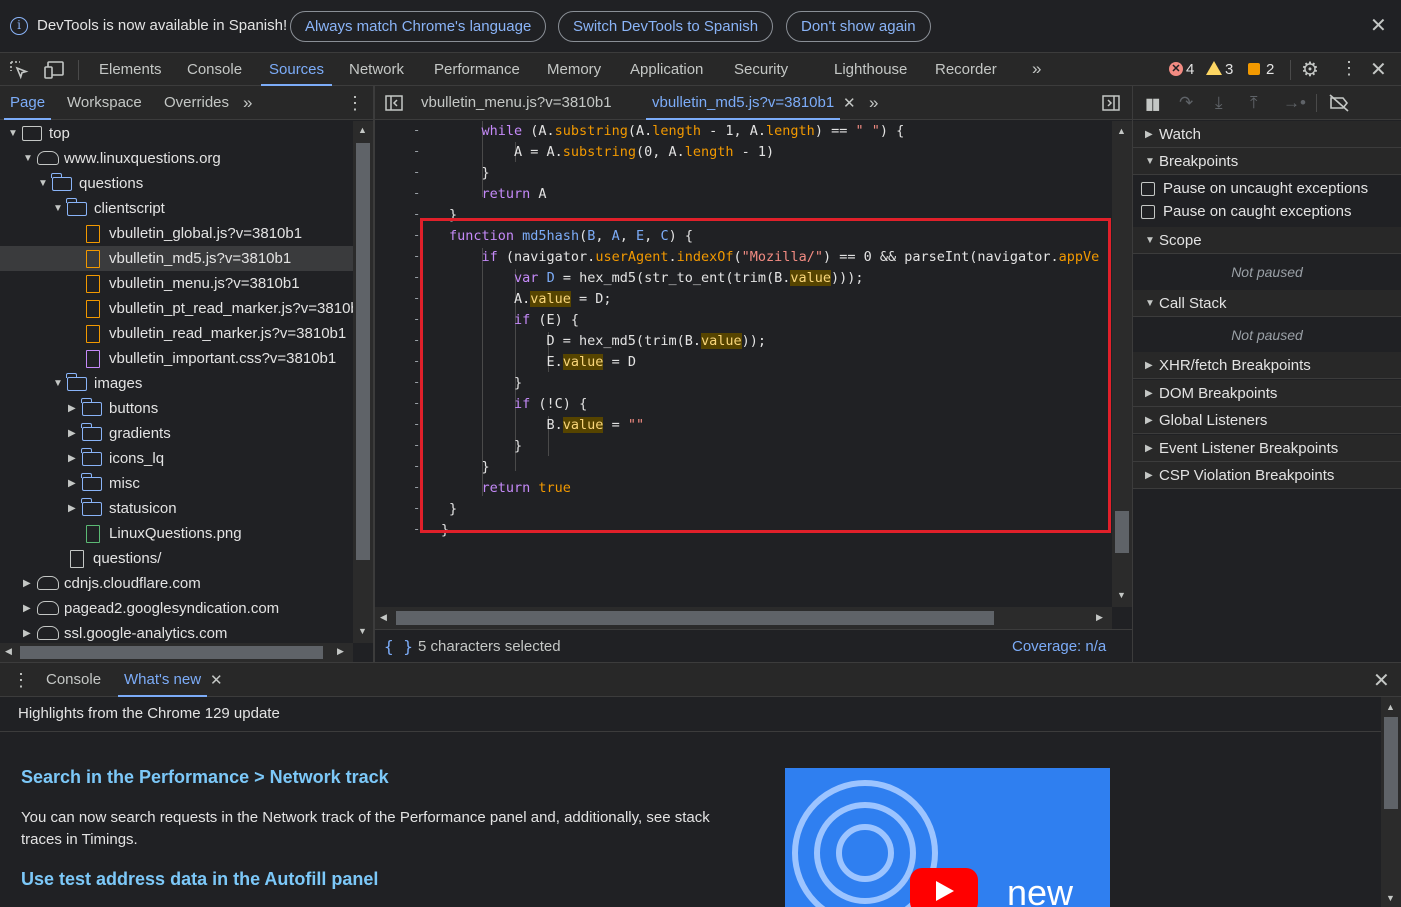  I want to click on more-tabs-chevron-icon: », so click(1036, 69).